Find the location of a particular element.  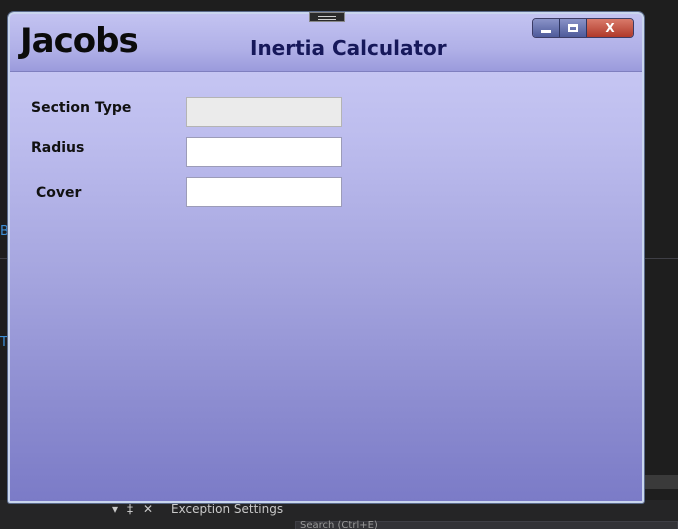

ide-search-placeholder: Search (Ctrl+E) is located at coordinates (339, 524).